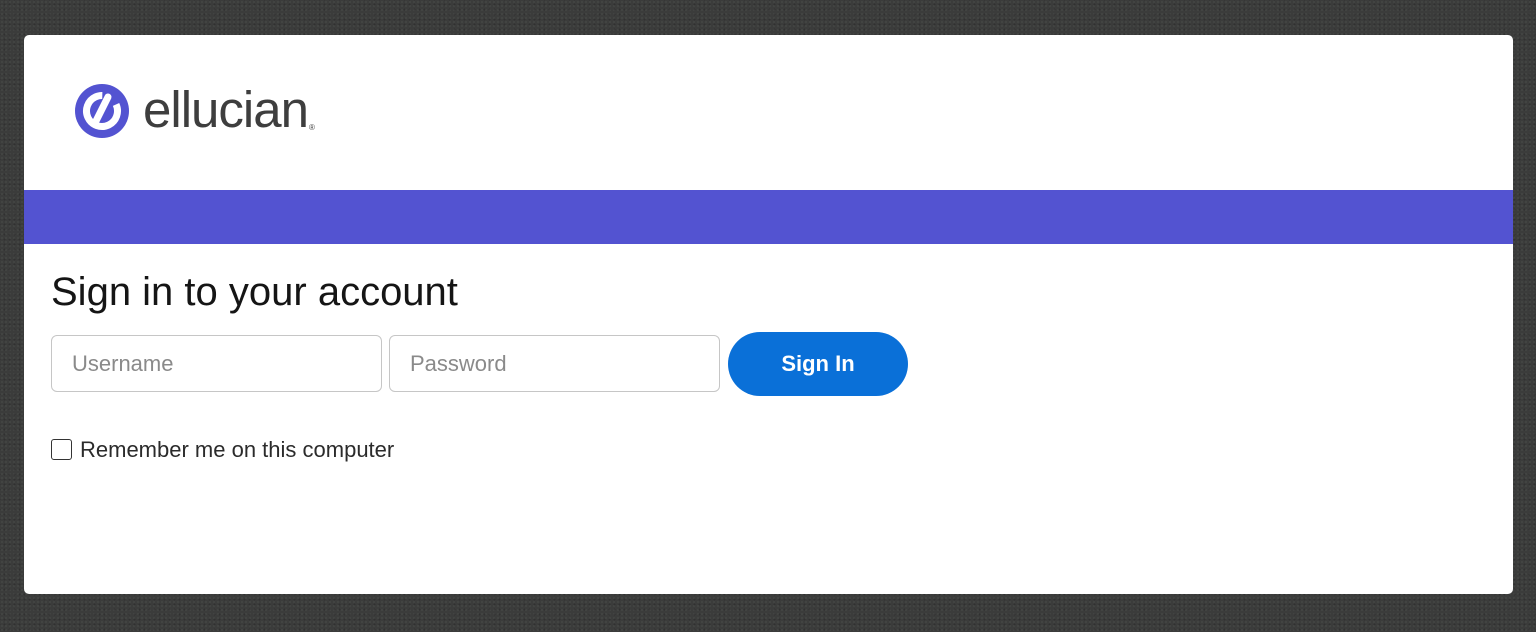 The image size is (1536, 632). I want to click on logo-wordmark: ellucian, so click(226, 109).